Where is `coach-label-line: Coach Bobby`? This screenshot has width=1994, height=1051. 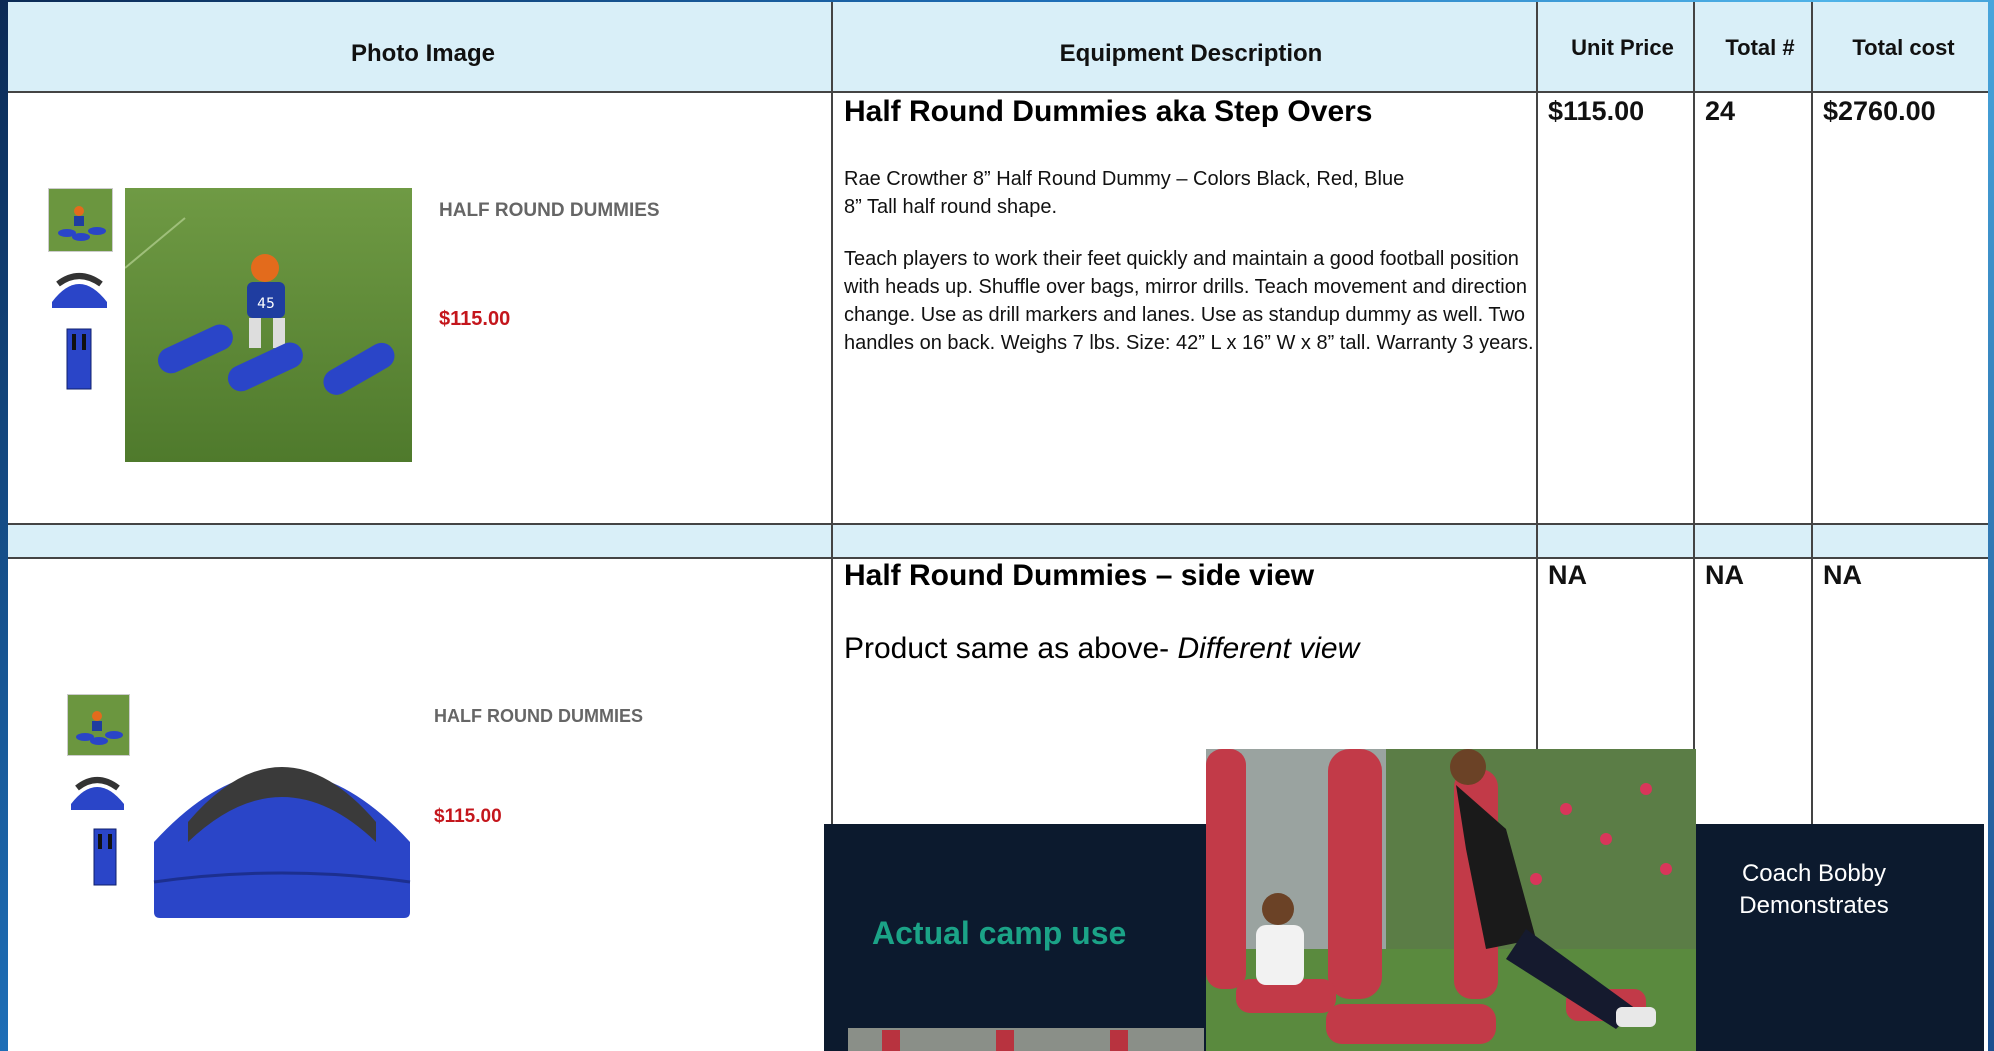 coach-label-line: Coach Bobby is located at coordinates (1814, 873).